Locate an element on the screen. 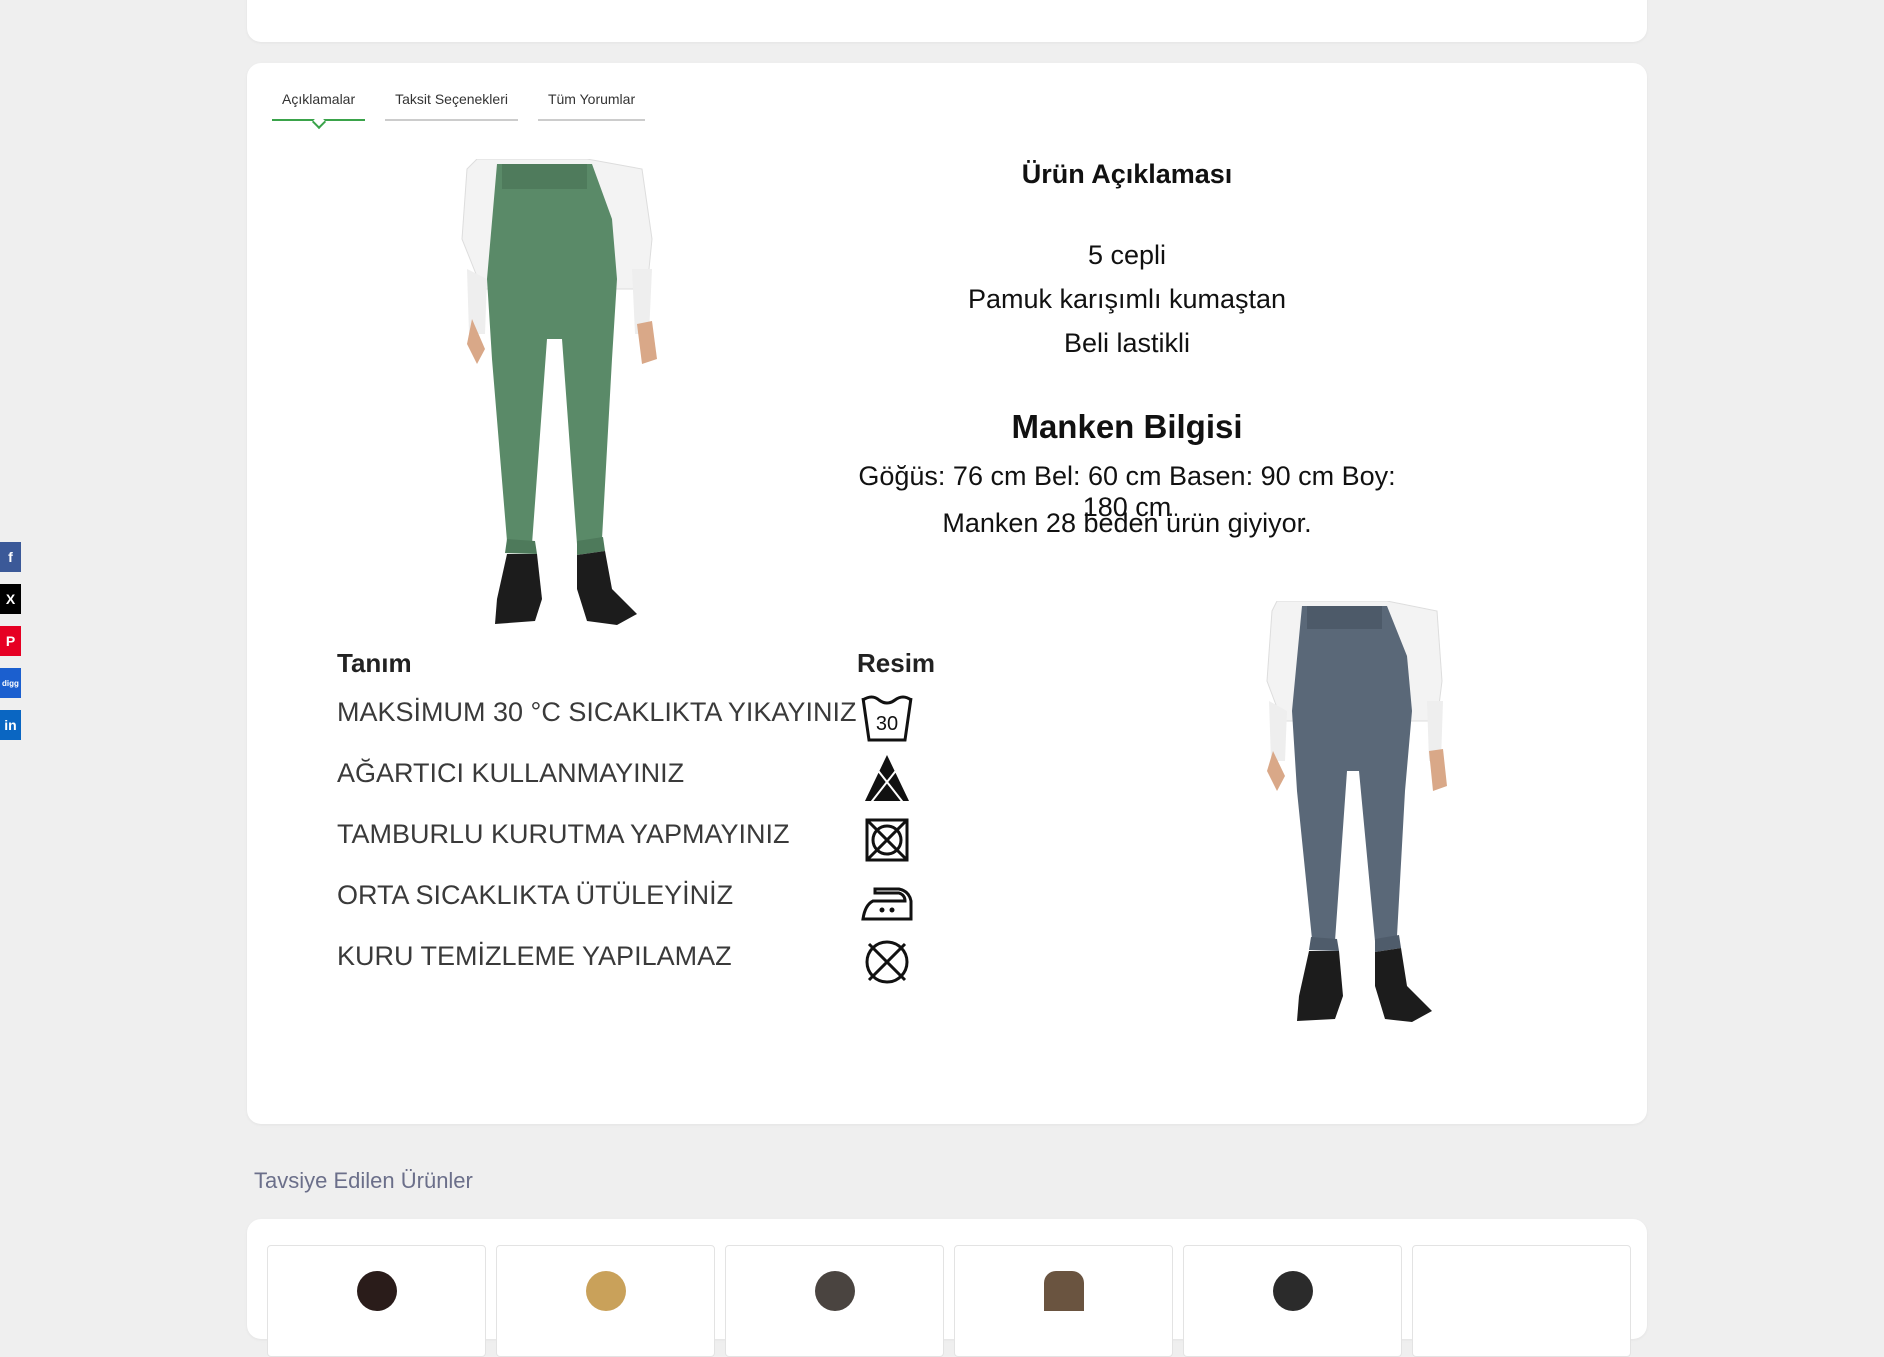  no-tumble-dry-icon is located at coordinates (887, 837).